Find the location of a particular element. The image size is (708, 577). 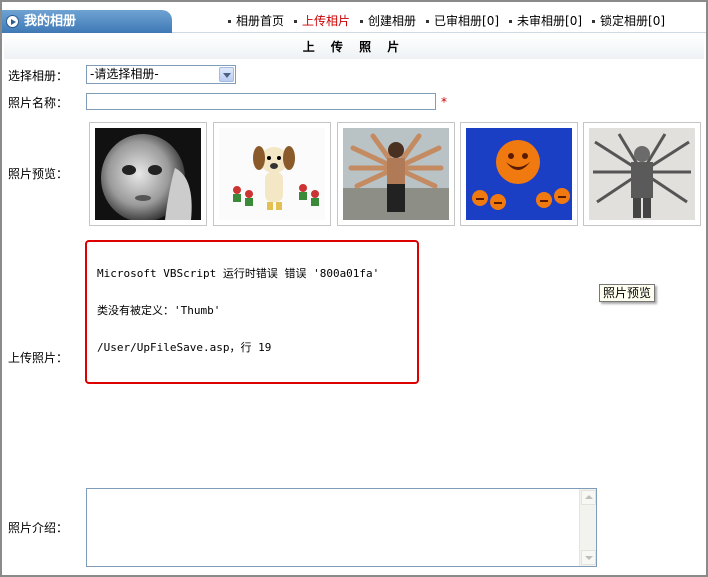

thumbnail-arms is located at coordinates (396, 174).